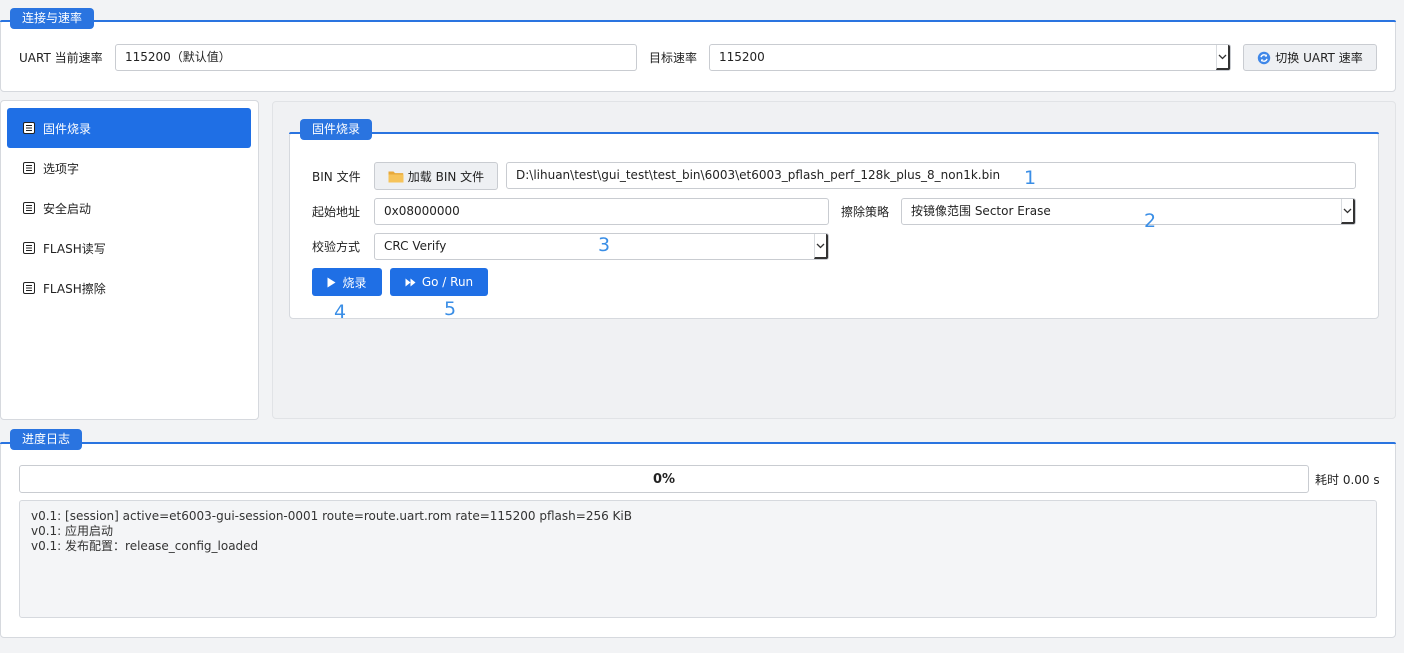  I want to click on load-bin-label: 加载 BIN 文件, so click(446, 176).